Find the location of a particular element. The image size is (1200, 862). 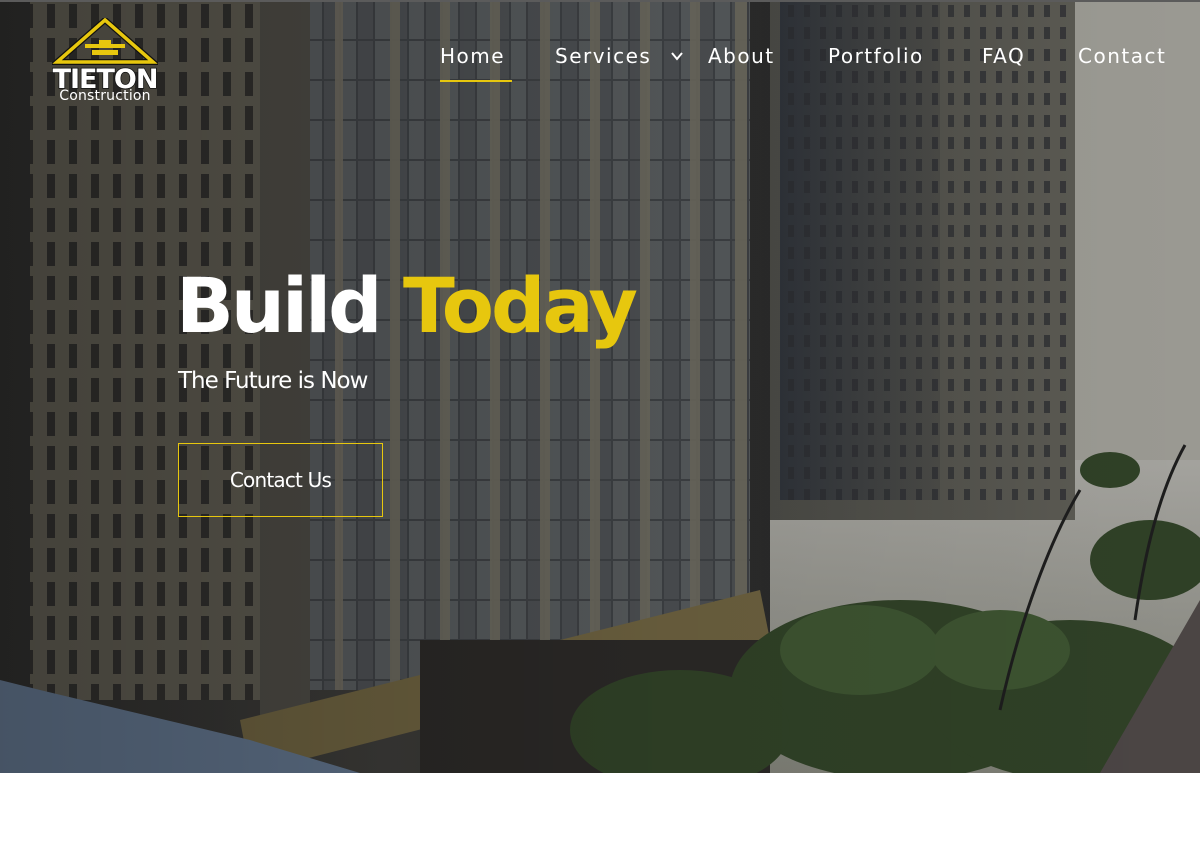

nav-active-underline is located at coordinates (476, 81).